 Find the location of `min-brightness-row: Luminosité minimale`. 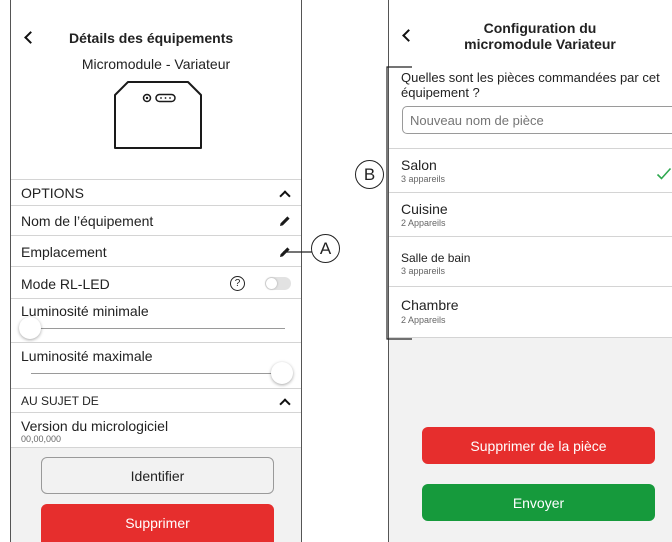

min-brightness-row: Luminosité minimale is located at coordinates (156, 320).